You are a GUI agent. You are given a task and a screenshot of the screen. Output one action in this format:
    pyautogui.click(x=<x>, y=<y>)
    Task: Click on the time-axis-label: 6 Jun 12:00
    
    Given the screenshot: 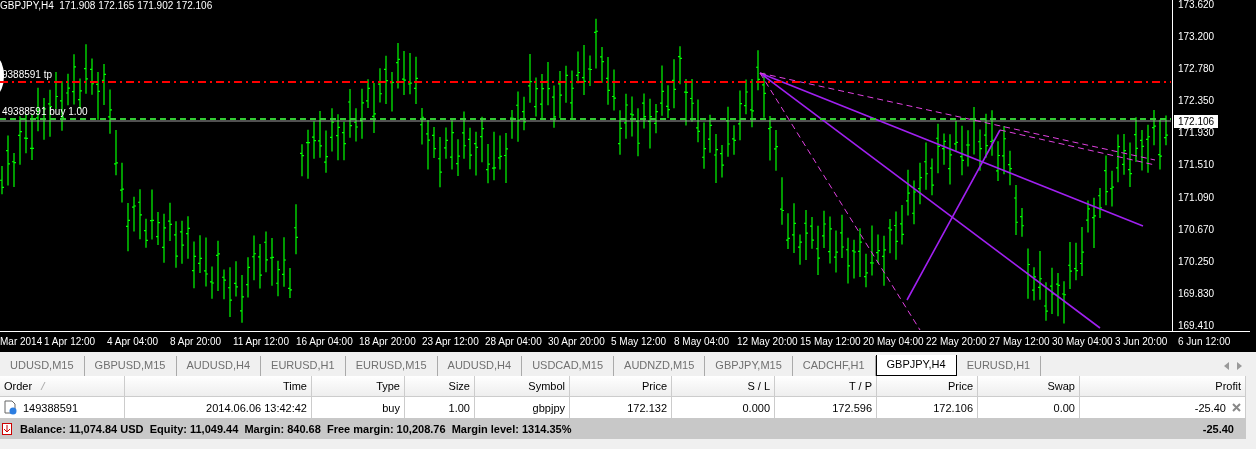 What is the action you would take?
    pyautogui.click(x=1204, y=343)
    